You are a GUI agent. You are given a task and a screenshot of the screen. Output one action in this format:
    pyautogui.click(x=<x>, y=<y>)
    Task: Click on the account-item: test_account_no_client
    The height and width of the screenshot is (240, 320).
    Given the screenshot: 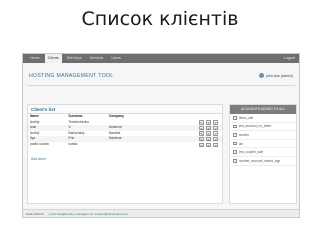 What is the action you would take?
    pyautogui.click(x=263, y=127)
    